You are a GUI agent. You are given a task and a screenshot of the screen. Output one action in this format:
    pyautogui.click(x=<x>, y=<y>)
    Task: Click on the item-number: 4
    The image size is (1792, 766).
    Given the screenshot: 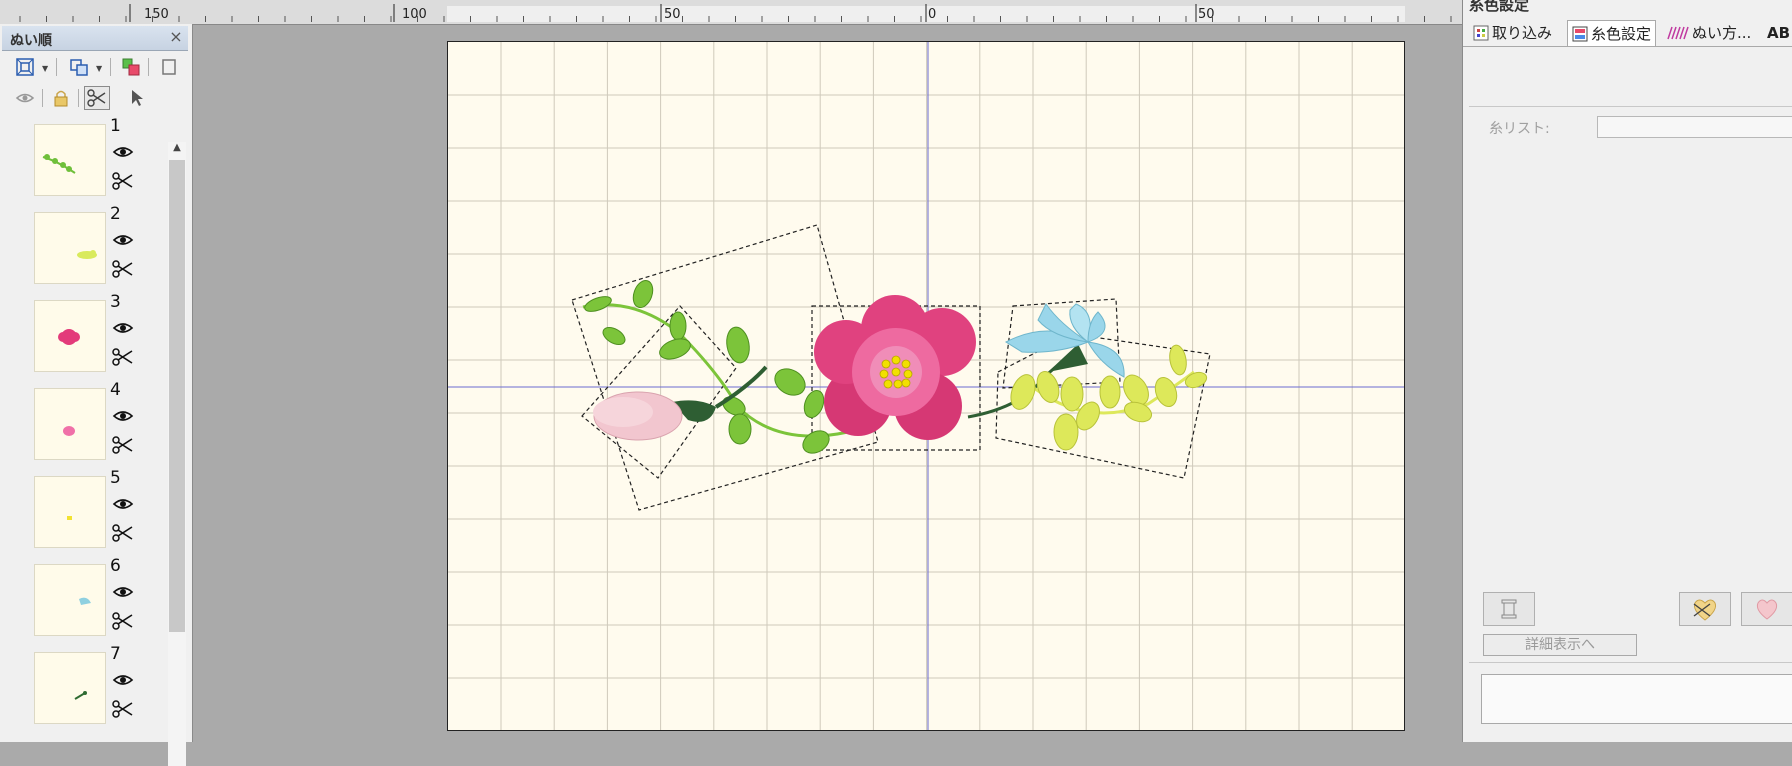 What is the action you would take?
    pyautogui.click(x=115, y=390)
    